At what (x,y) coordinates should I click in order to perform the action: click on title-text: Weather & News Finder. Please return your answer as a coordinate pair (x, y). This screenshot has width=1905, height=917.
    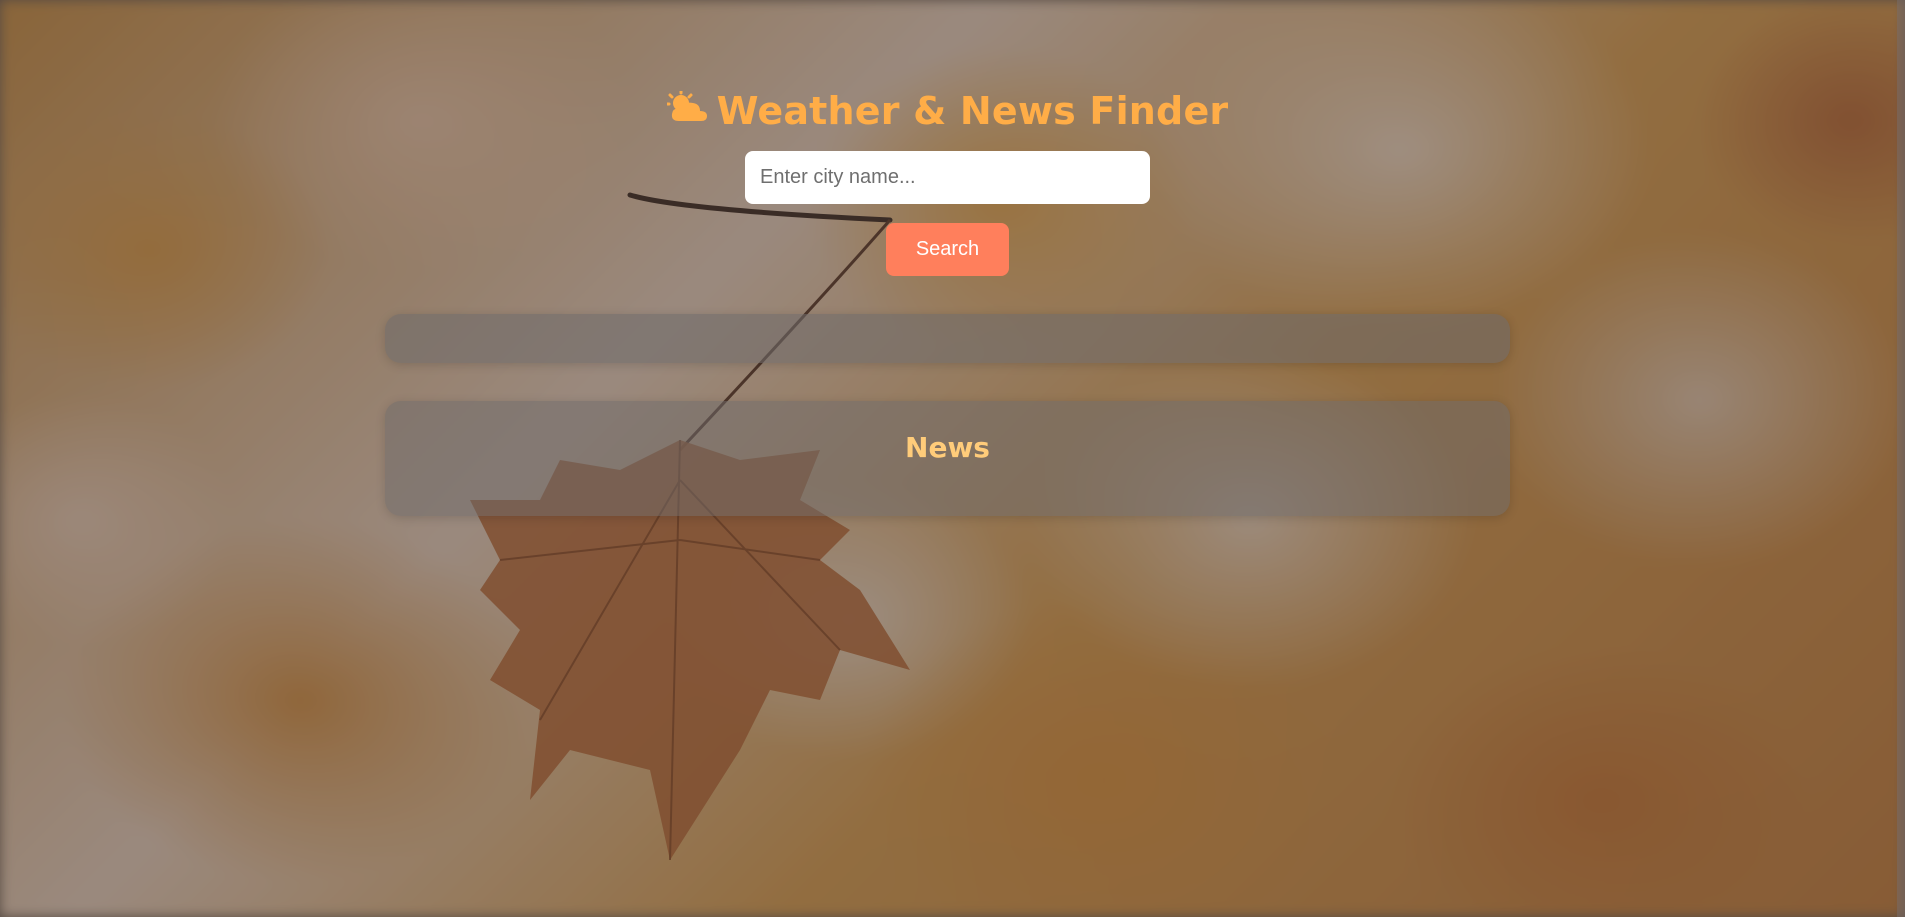
    Looking at the image, I should click on (972, 111).